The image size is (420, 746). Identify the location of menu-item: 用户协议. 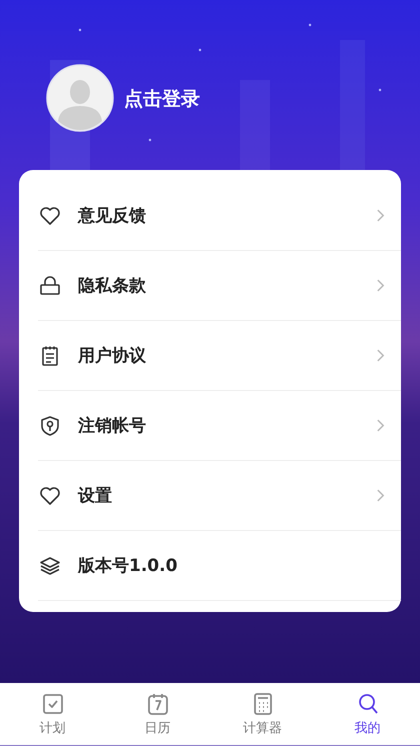
(219, 356).